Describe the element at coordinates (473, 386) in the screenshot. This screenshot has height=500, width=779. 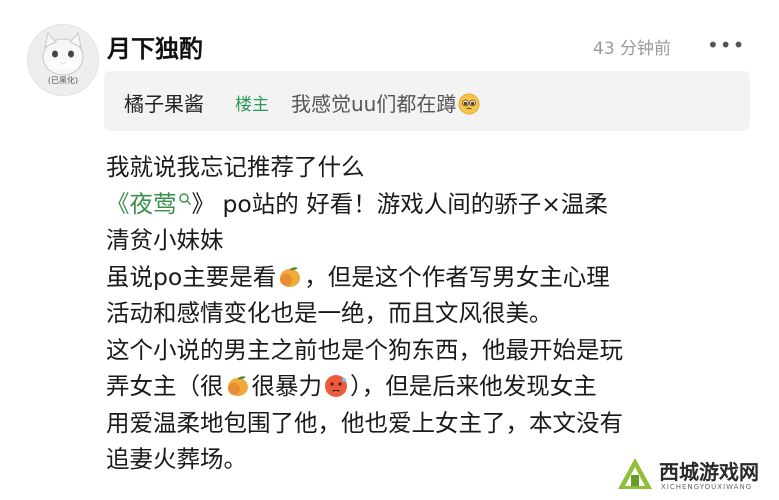
I see `body-segment: ），但是后来他发现女主` at that location.